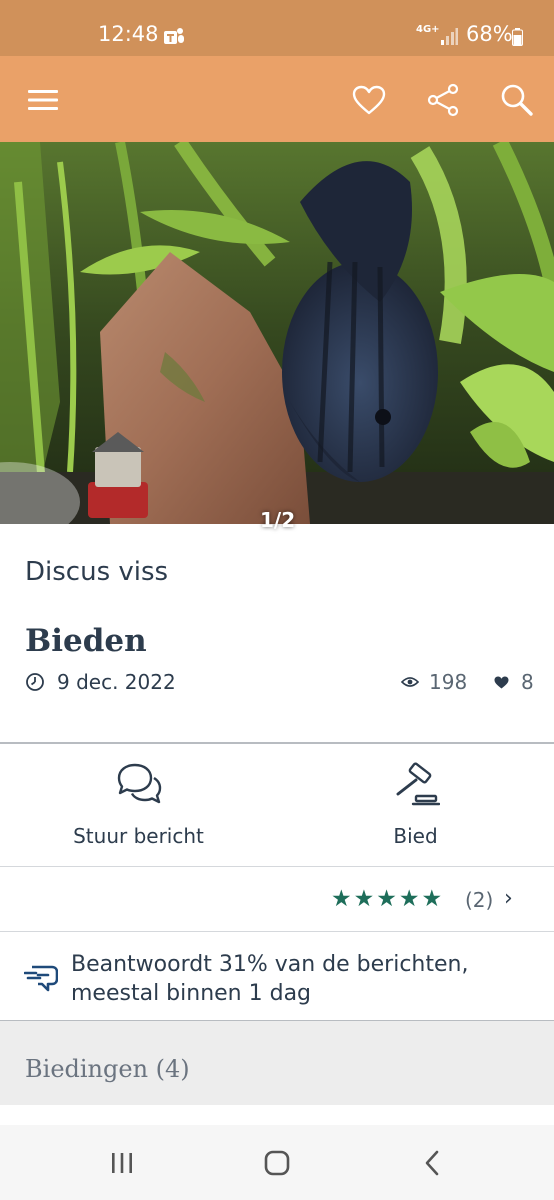 This screenshot has height=1200, width=554. I want to click on search-icon, so click(517, 100).